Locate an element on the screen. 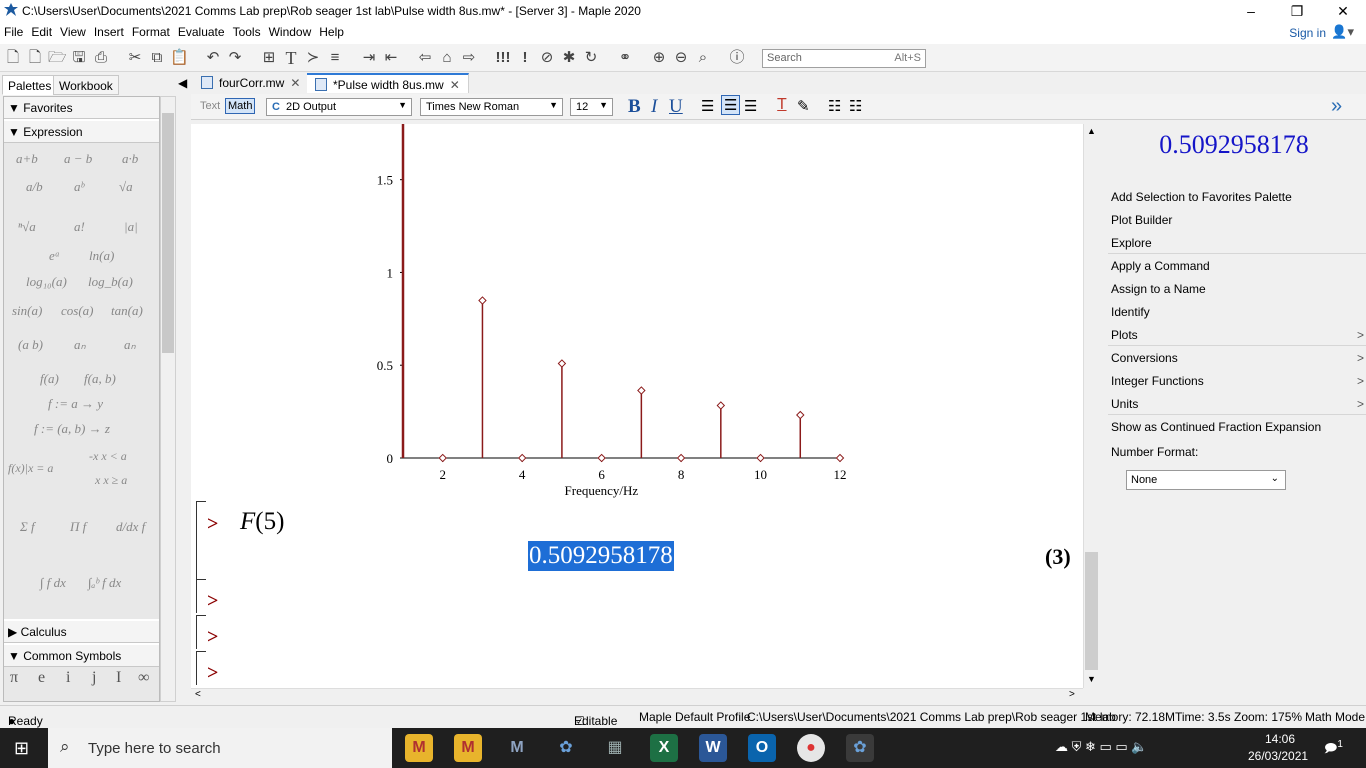 Image resolution: width=1366 pixels, height=768 pixels. windows-start-icon: ⊞ is located at coordinates (21, 748).